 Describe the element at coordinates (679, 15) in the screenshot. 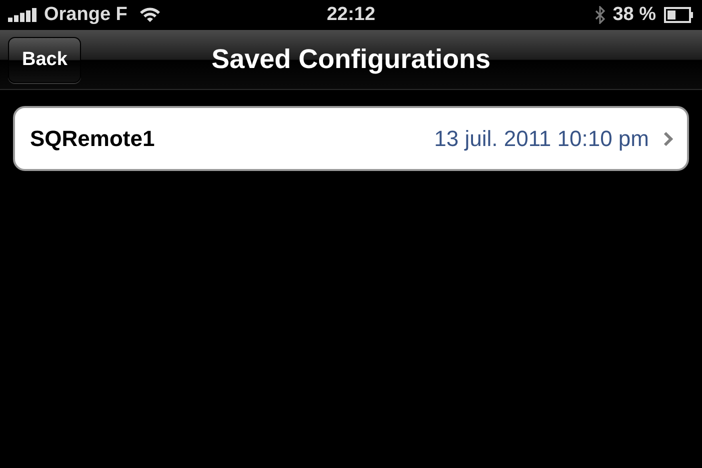

I see `battery-icon` at that location.